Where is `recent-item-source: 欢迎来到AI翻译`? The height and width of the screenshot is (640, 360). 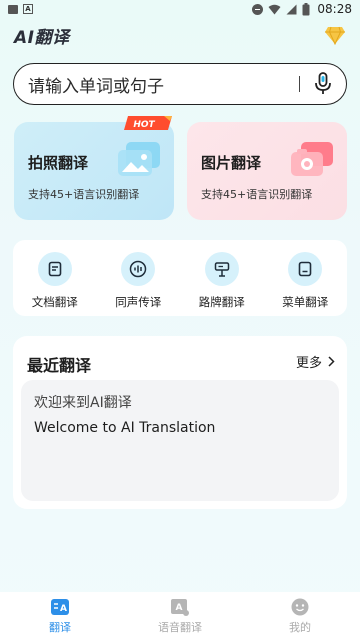
recent-item-source: 欢迎来到AI翻译 is located at coordinates (83, 403).